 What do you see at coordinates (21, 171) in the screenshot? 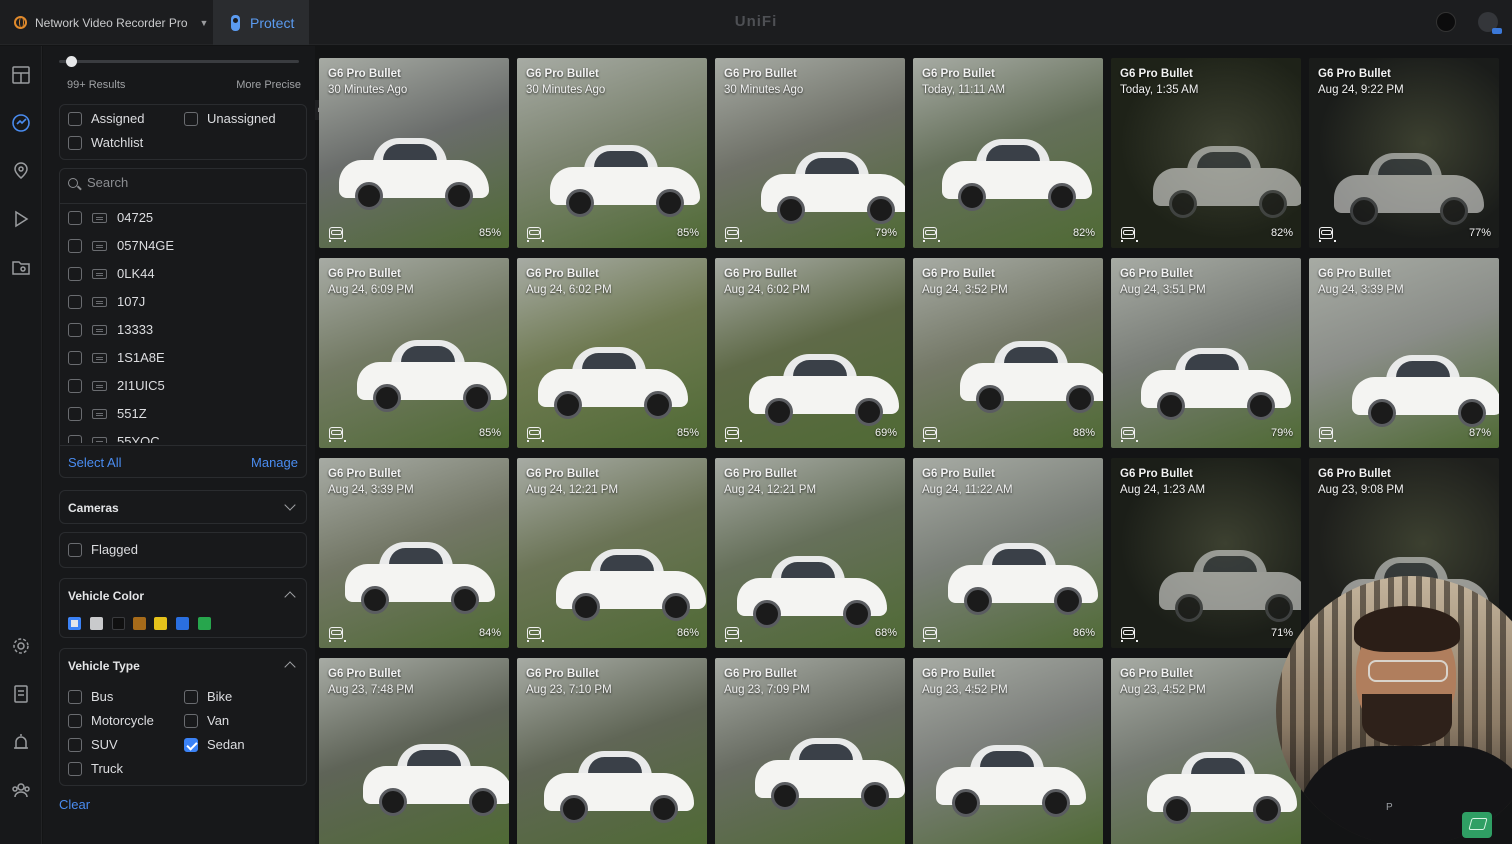
I see `map-pin-icon` at bounding box center [21, 171].